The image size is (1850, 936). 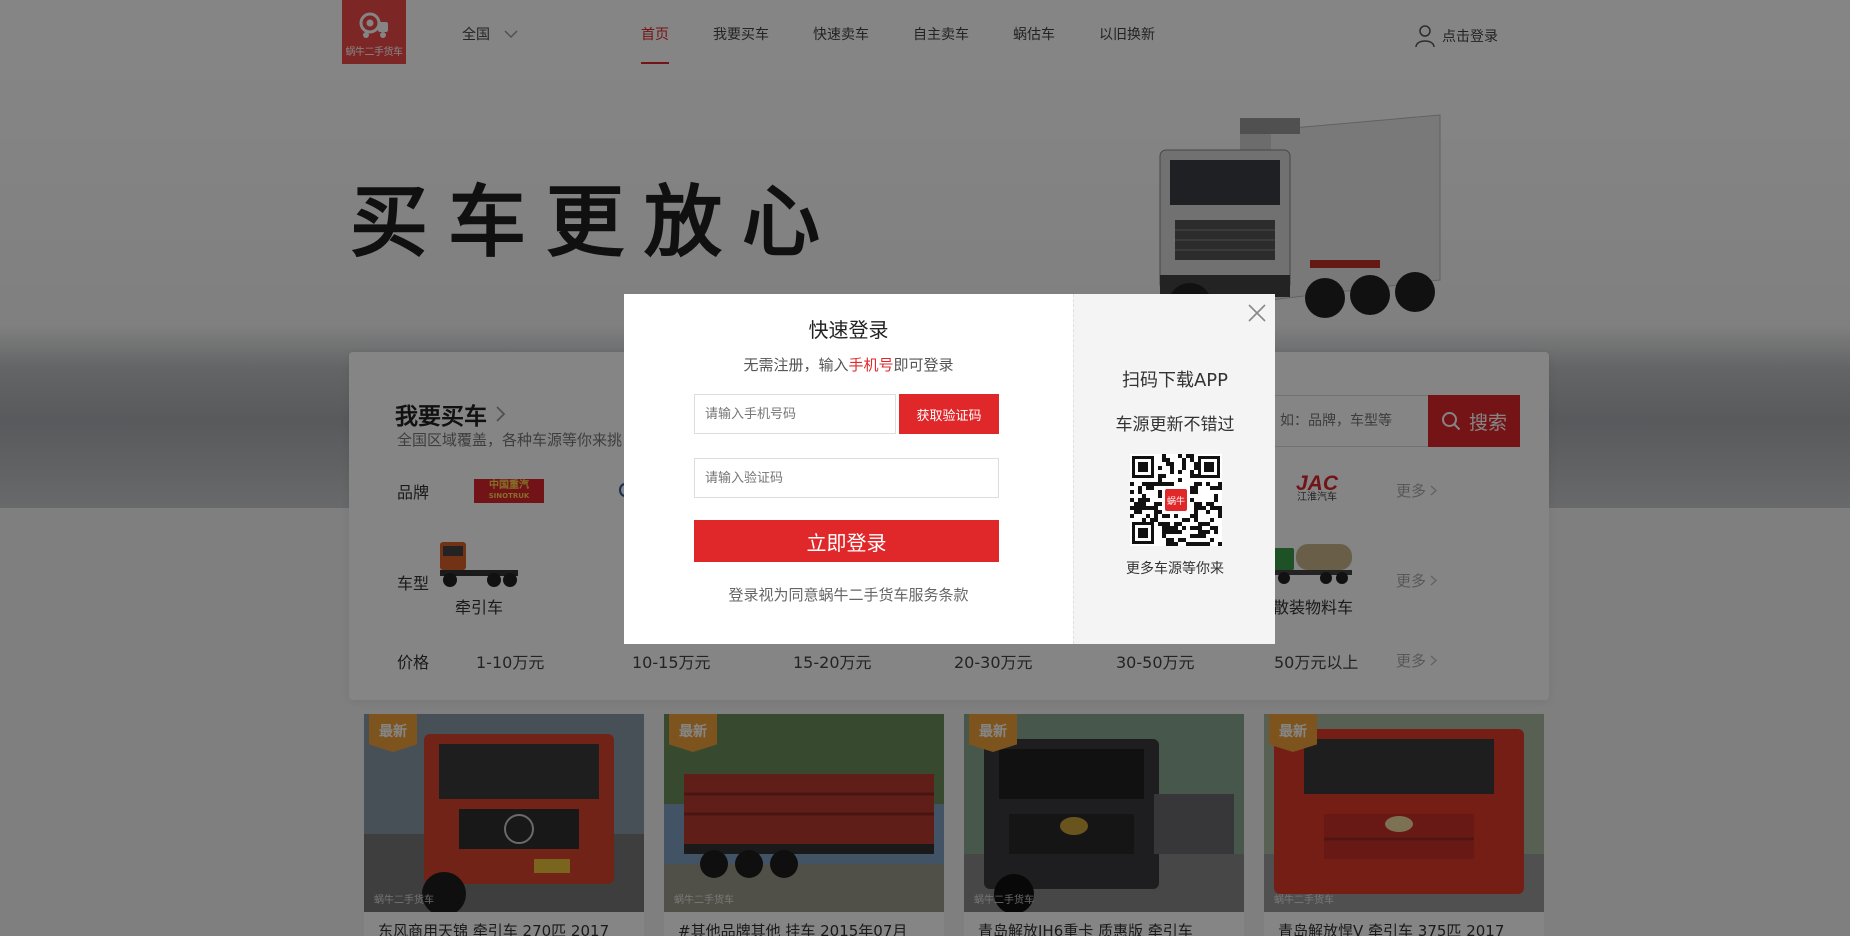 What do you see at coordinates (923, 365) in the screenshot?
I see `modal-subtitle-suffix: 即可登录` at bounding box center [923, 365].